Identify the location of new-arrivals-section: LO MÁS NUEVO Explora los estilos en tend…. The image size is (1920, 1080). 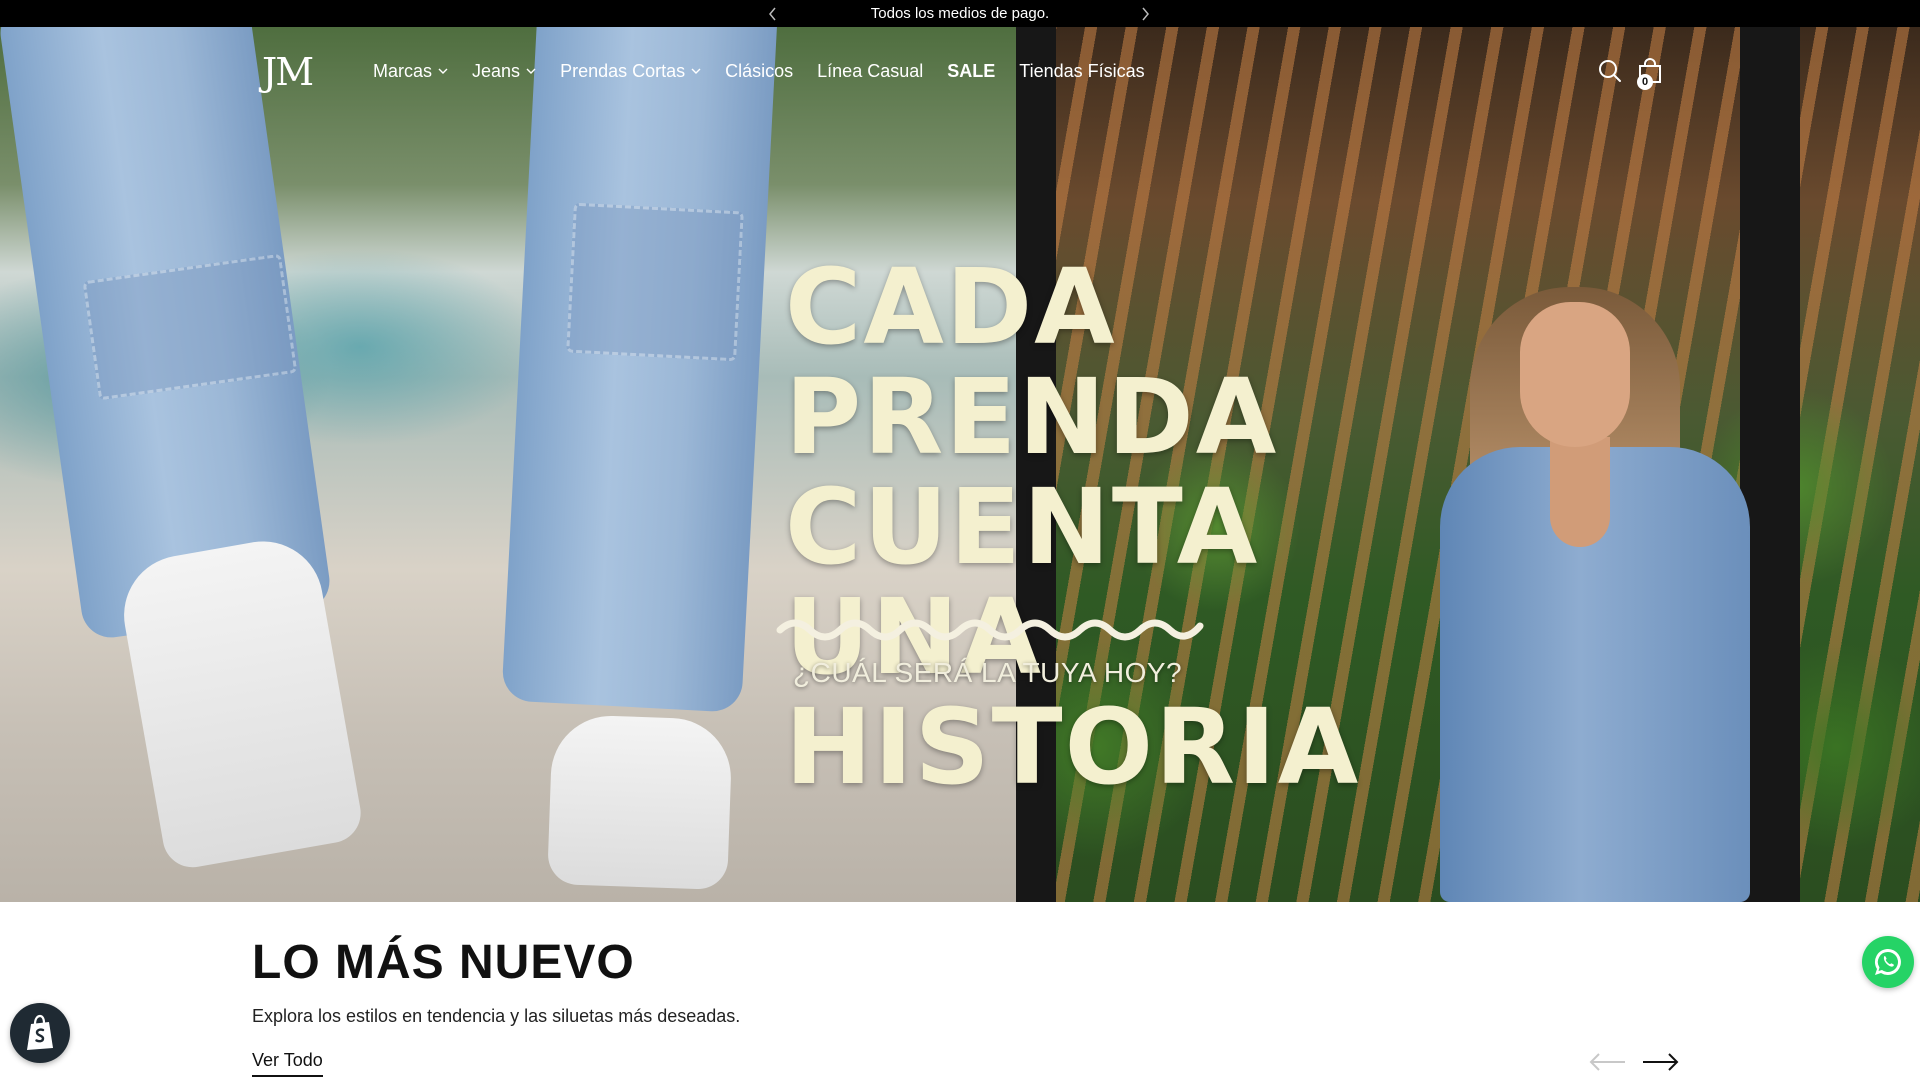
(965, 1006).